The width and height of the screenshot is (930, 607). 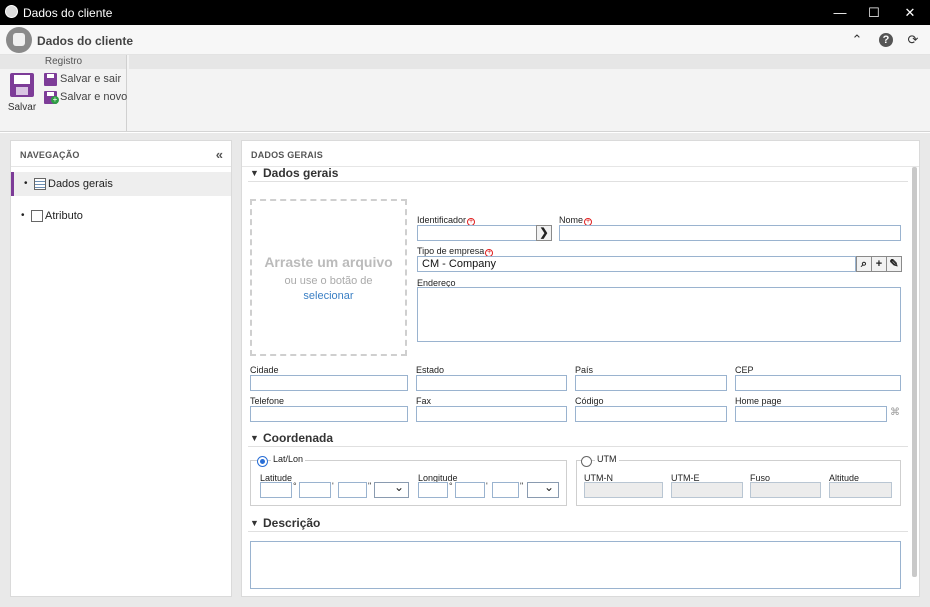 What do you see at coordinates (267, 401) in the screenshot?
I see `telefone-label: Telefone` at bounding box center [267, 401].